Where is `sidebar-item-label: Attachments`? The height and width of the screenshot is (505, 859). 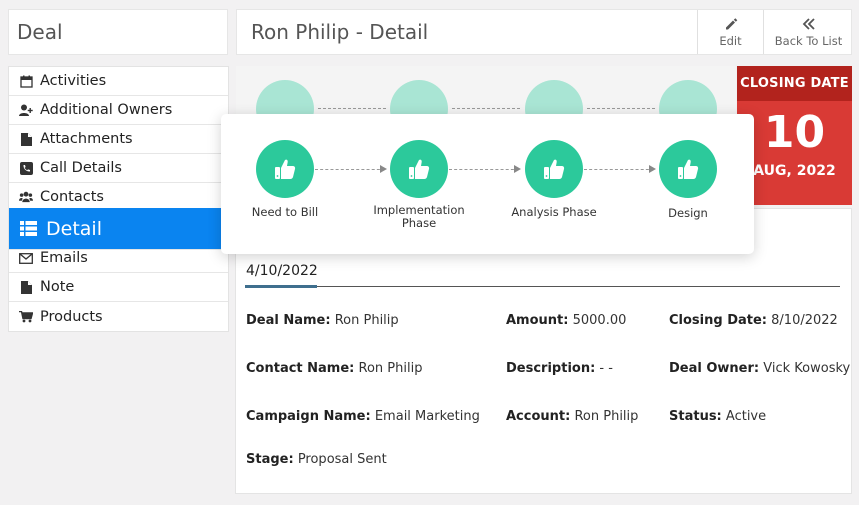
sidebar-item-label: Attachments is located at coordinates (86, 139).